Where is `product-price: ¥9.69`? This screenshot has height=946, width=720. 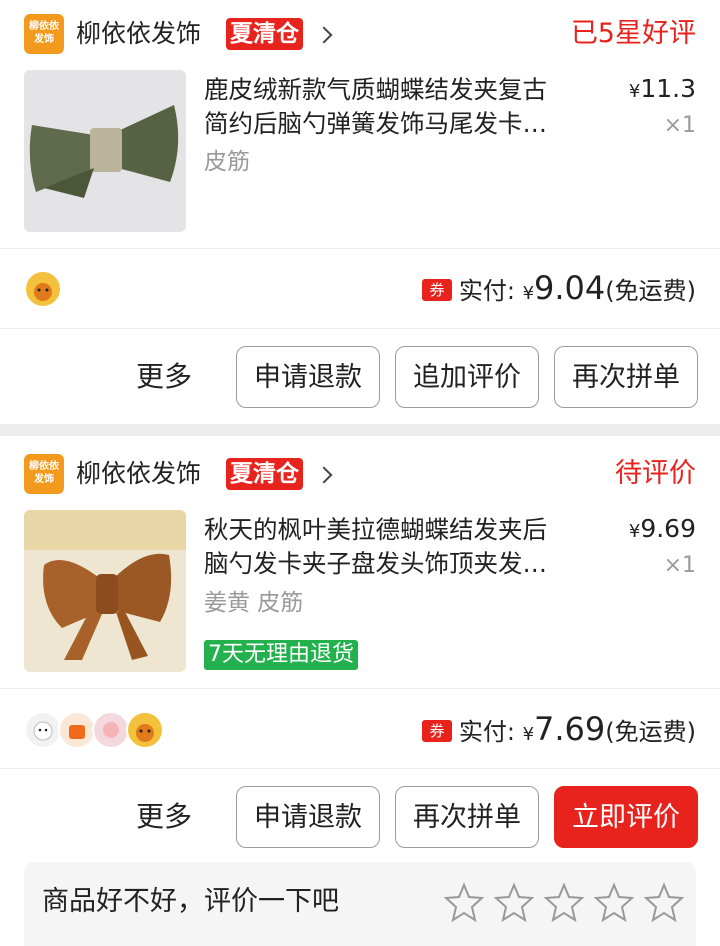
product-price: ¥9.69 is located at coordinates (662, 528).